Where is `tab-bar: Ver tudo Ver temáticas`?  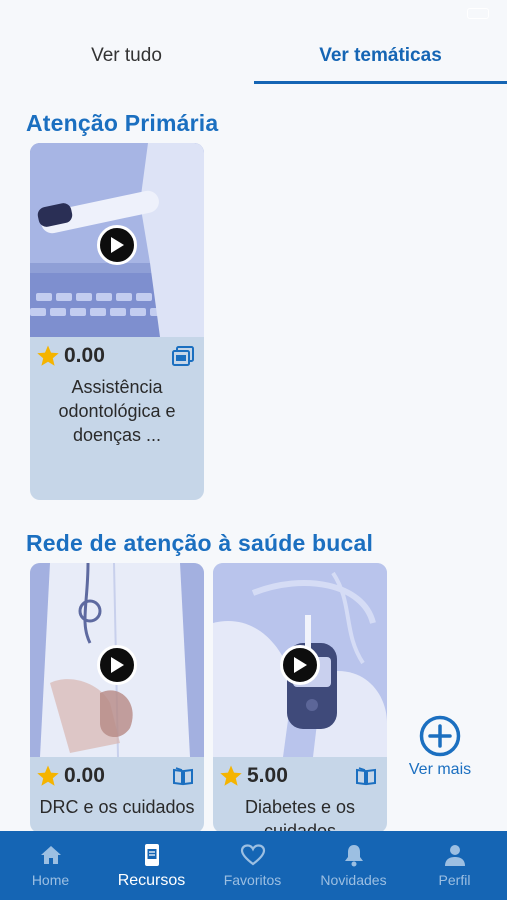
tab-bar: Ver tudo Ver temáticas is located at coordinates (253, 56).